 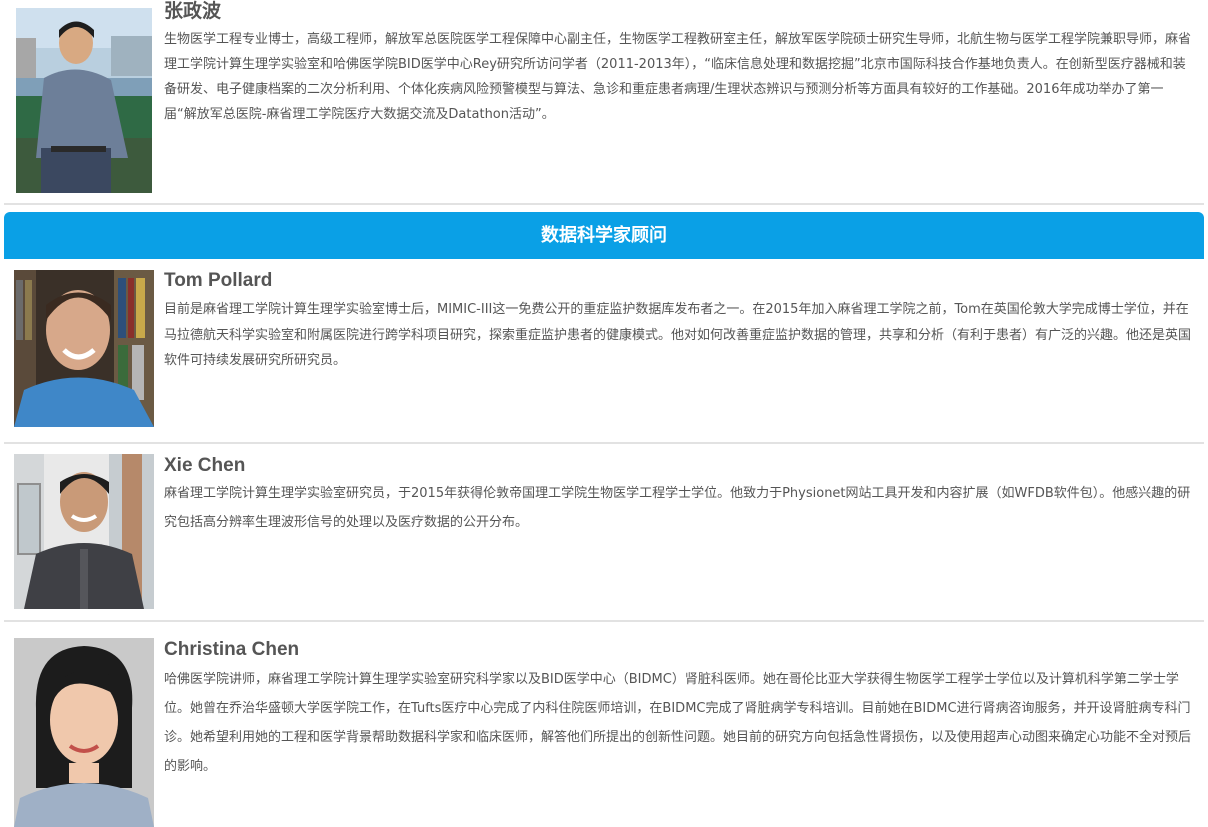 What do you see at coordinates (232, 649) in the screenshot?
I see `profile-name: Christina Chen` at bounding box center [232, 649].